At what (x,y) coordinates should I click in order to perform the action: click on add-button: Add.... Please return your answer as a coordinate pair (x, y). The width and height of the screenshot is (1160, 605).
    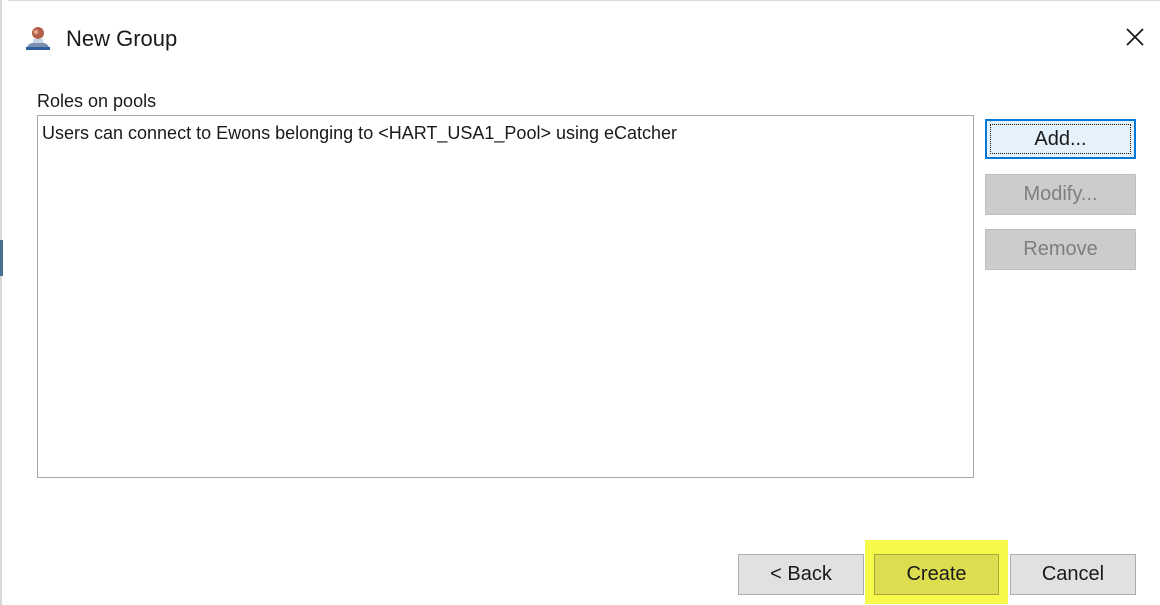
    Looking at the image, I should click on (1060, 139).